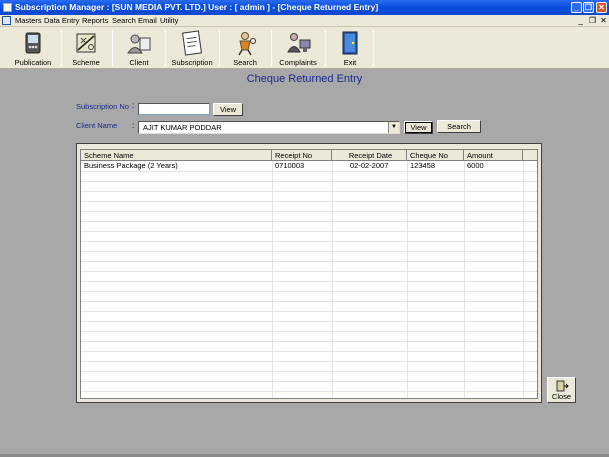 Image resolution: width=609 pixels, height=457 pixels. Describe the element at coordinates (176, 155) in the screenshot. I see `column-header-scheme-name: Scheme Name` at that location.